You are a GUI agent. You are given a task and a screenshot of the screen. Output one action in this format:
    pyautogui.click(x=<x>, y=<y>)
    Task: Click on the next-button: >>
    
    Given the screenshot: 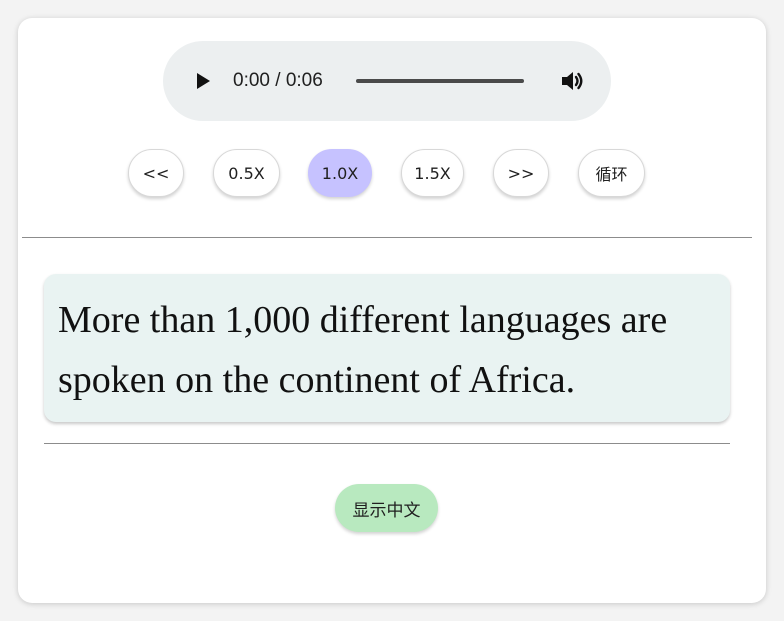 What is the action you would take?
    pyautogui.click(x=521, y=173)
    